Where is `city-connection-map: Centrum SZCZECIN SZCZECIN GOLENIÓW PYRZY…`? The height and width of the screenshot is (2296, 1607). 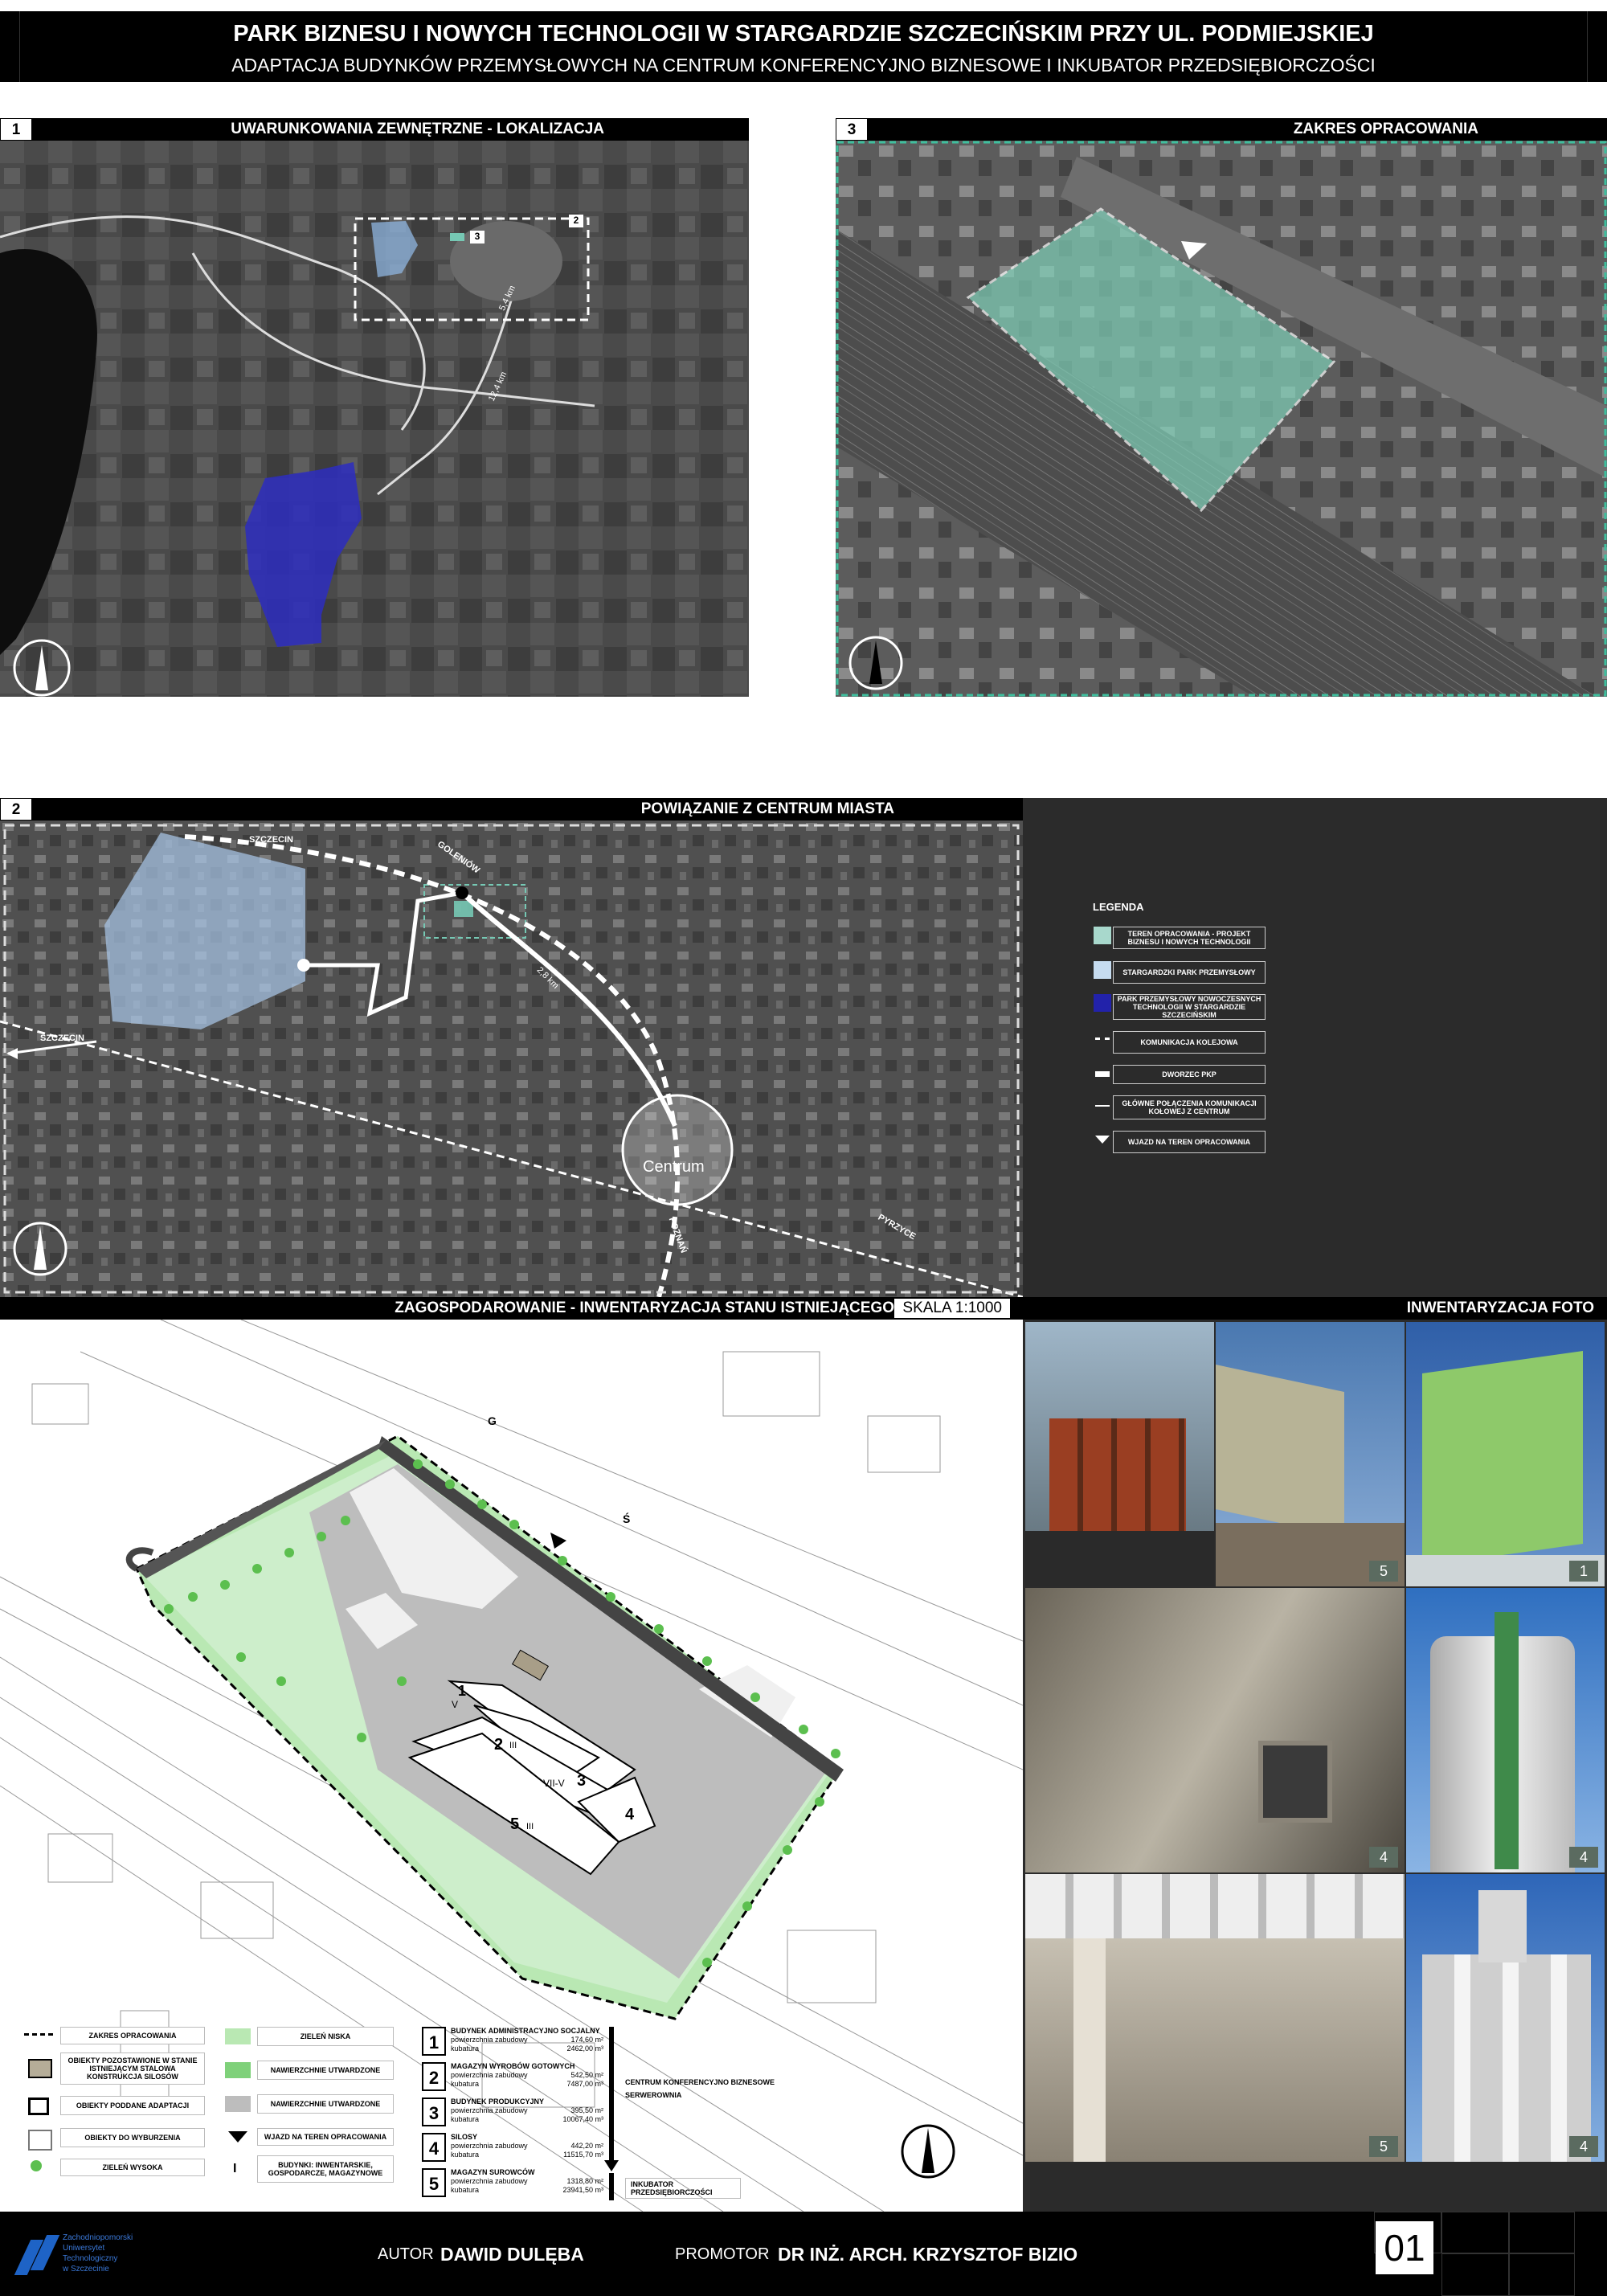 city-connection-map: Centrum SZCZECIN SZCZECIN GOLENIÓW PYRZY… is located at coordinates (511, 1059).